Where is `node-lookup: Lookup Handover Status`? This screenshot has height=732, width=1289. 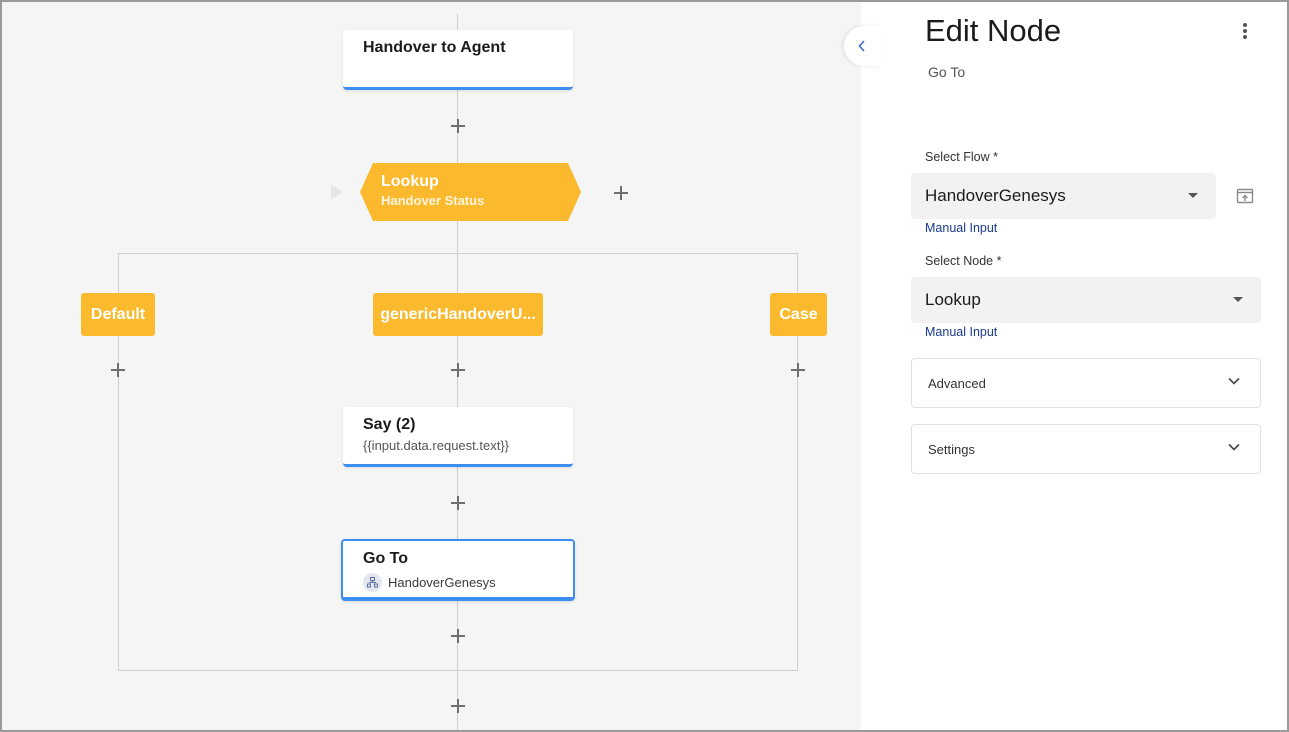
node-lookup: Lookup Handover Status is located at coordinates (470, 192).